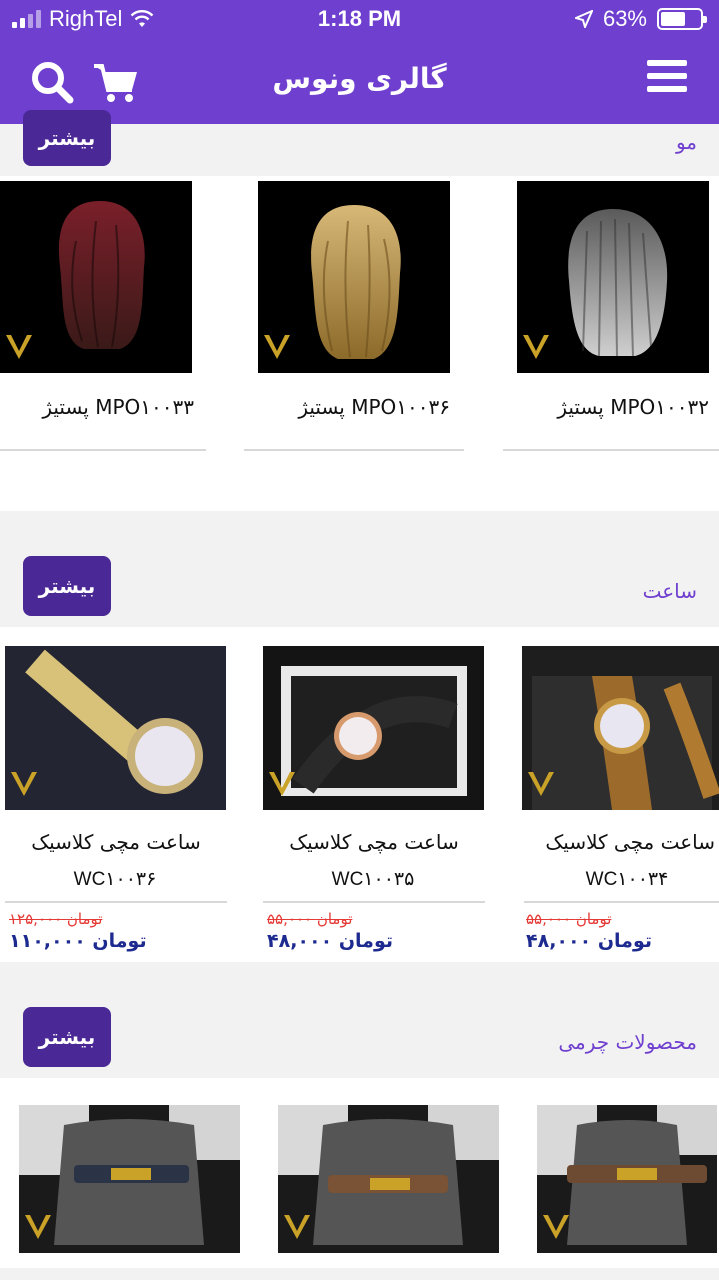  I want to click on section-header-watch: بیشتر ساعت, so click(359, 569).